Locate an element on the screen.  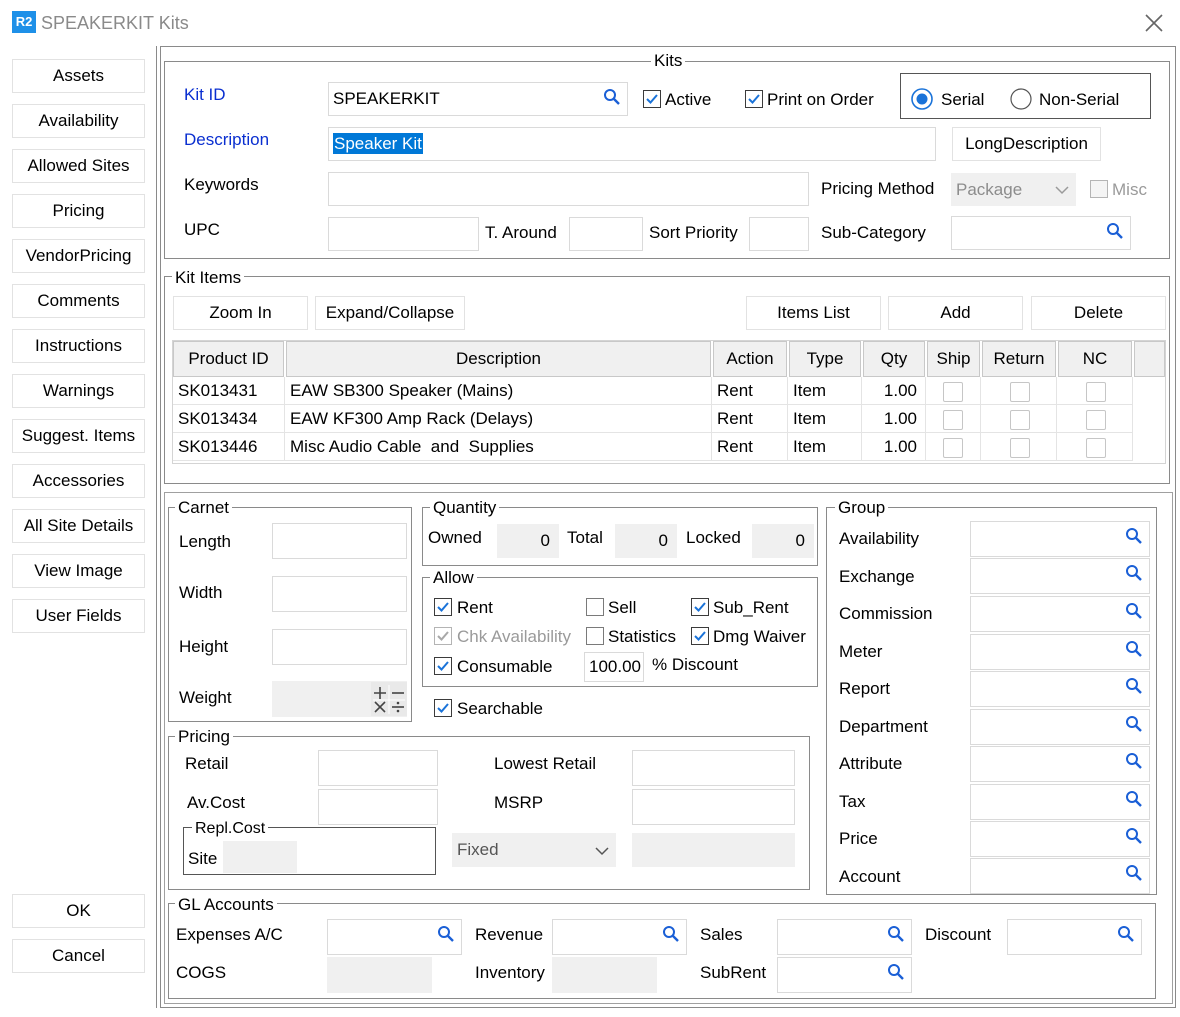
group-price-input is located at coordinates (1060, 839).